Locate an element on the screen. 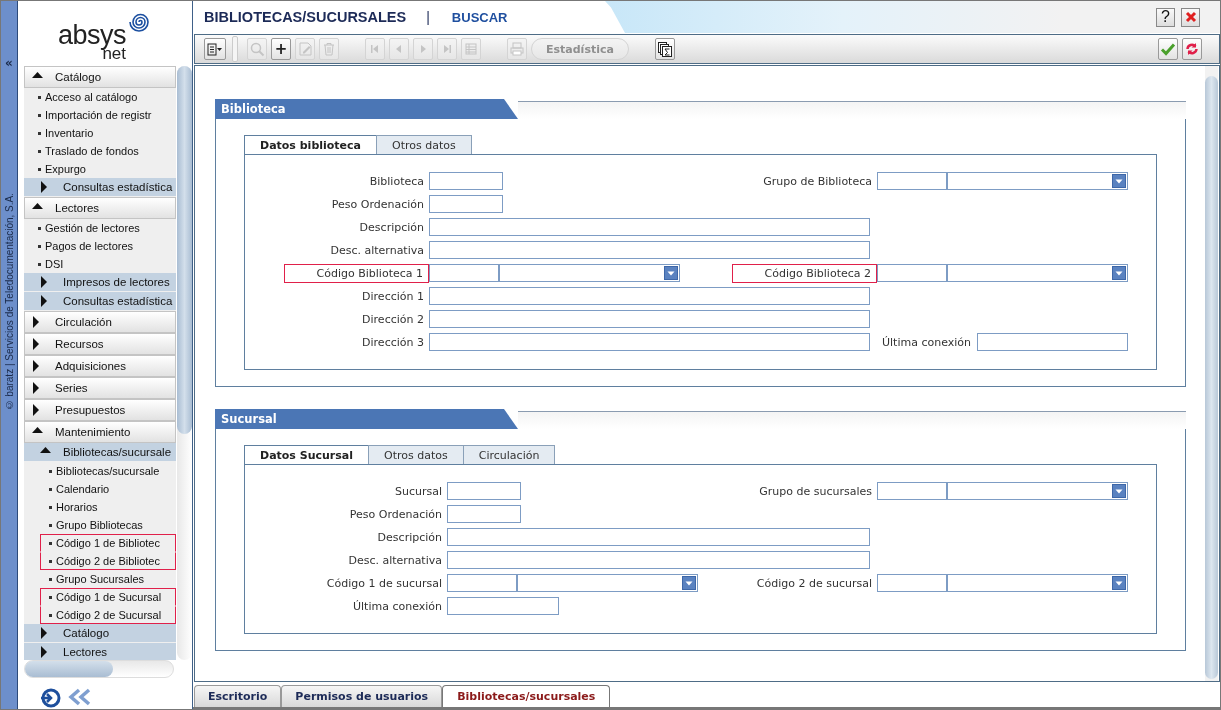 This screenshot has height=710, width=1221. menu-group: Catálogo is located at coordinates (100, 633).